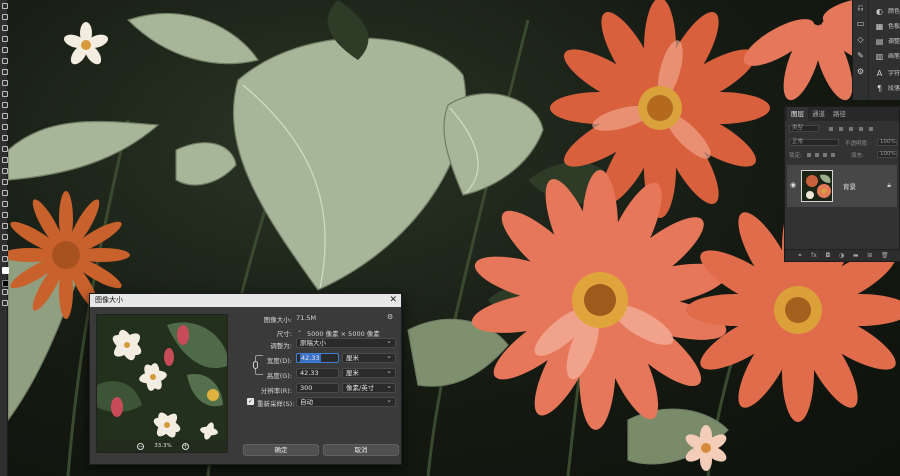 The width and height of the screenshot is (900, 476). What do you see at coordinates (814, 255) in the screenshot?
I see `layer-style-icon: fx` at bounding box center [814, 255].